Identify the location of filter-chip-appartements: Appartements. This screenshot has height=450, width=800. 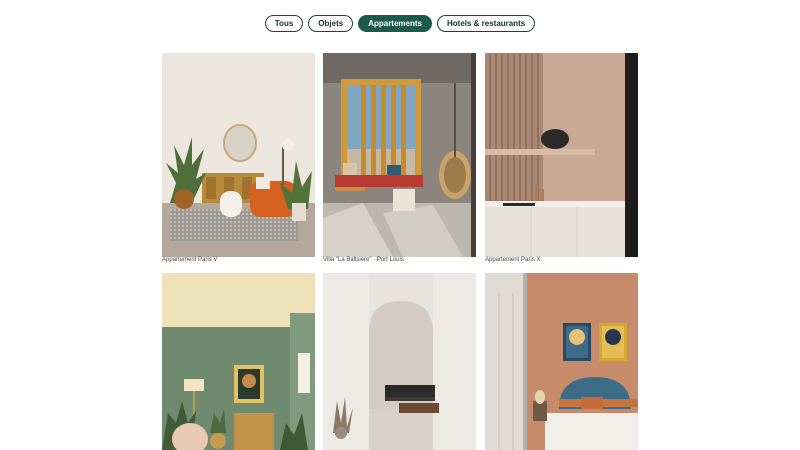
(395, 23).